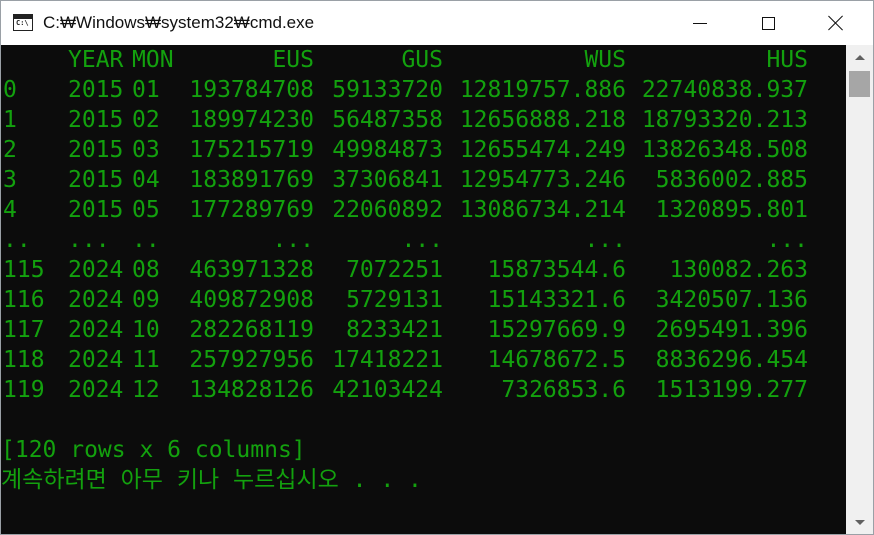 This screenshot has width=874, height=535. Describe the element at coordinates (394, 270) in the screenshot. I see `row-gus: 7072251` at that location.